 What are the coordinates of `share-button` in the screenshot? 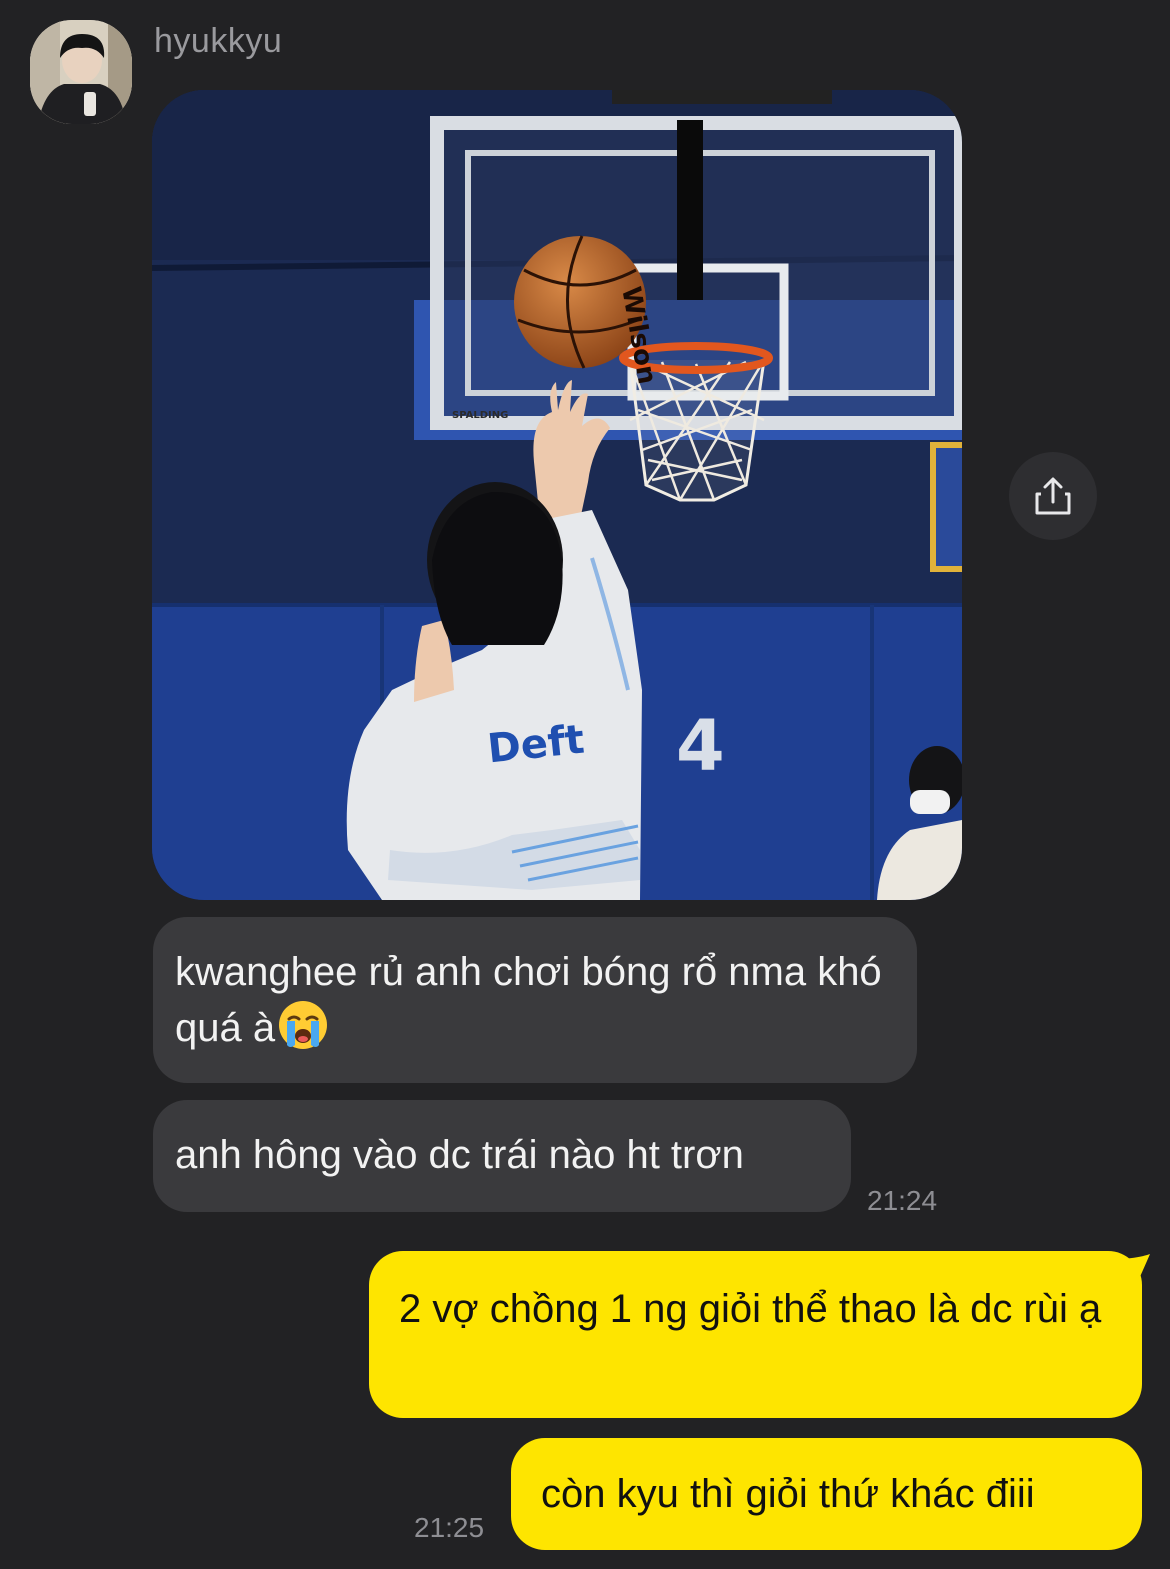 It's located at (1053, 496).